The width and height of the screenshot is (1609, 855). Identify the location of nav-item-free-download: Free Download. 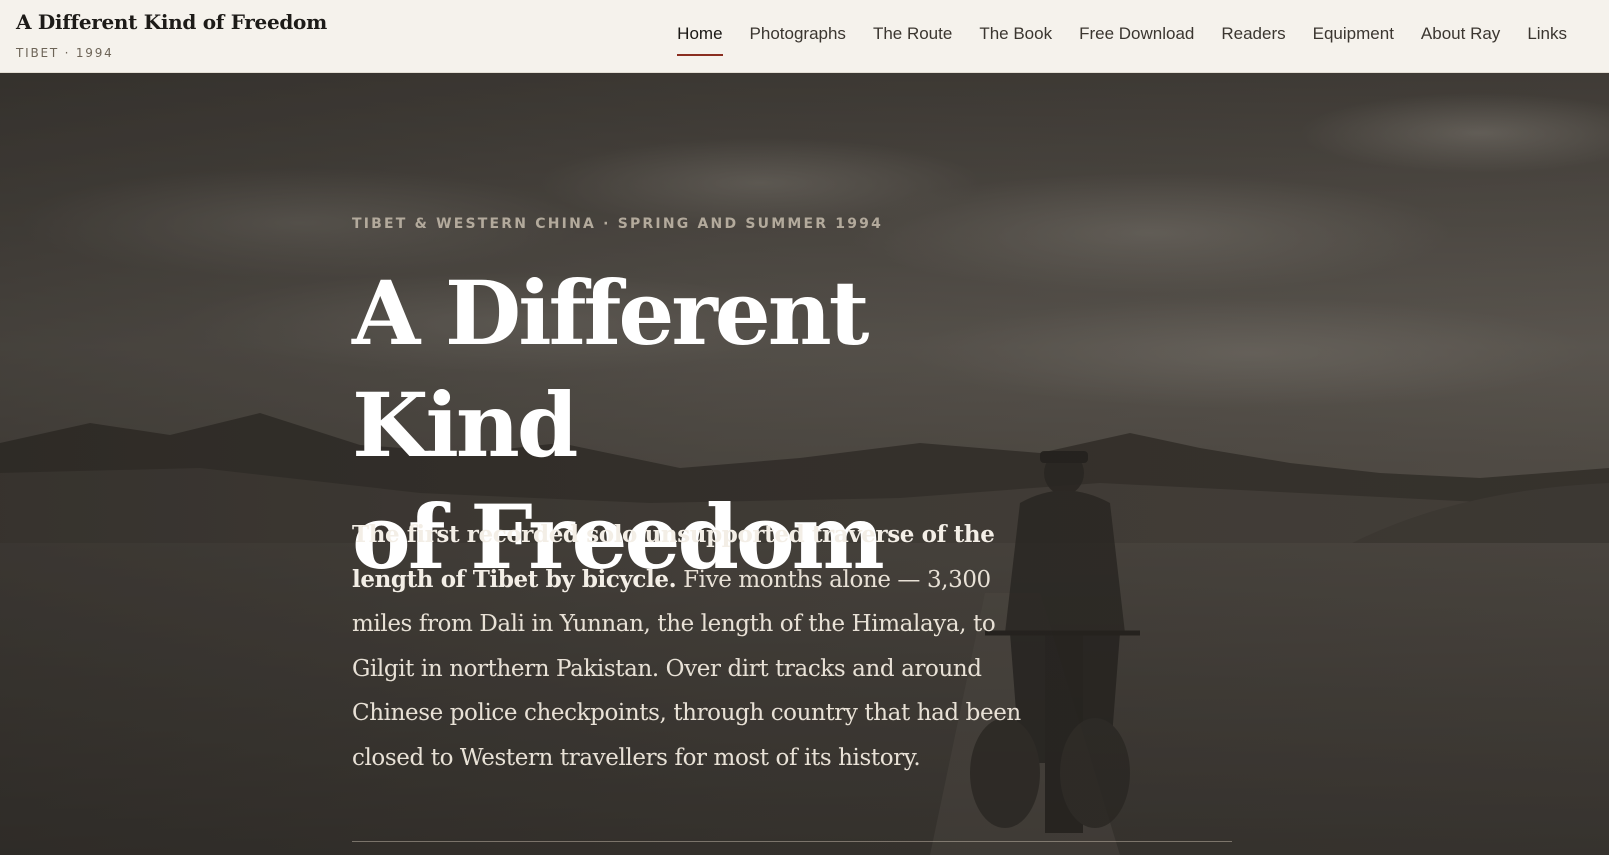
(1136, 36).